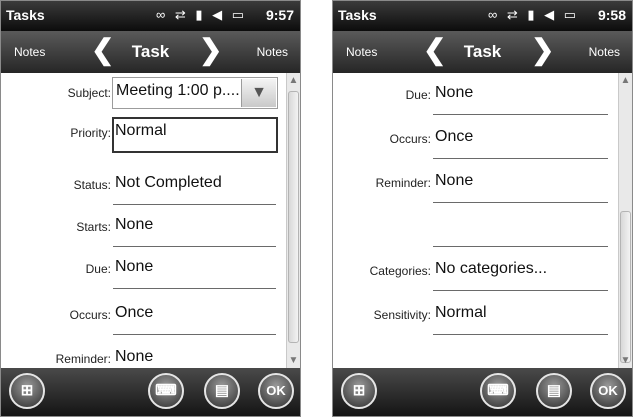  Describe the element at coordinates (520, 246) in the screenshot. I see `blank-underline` at that location.